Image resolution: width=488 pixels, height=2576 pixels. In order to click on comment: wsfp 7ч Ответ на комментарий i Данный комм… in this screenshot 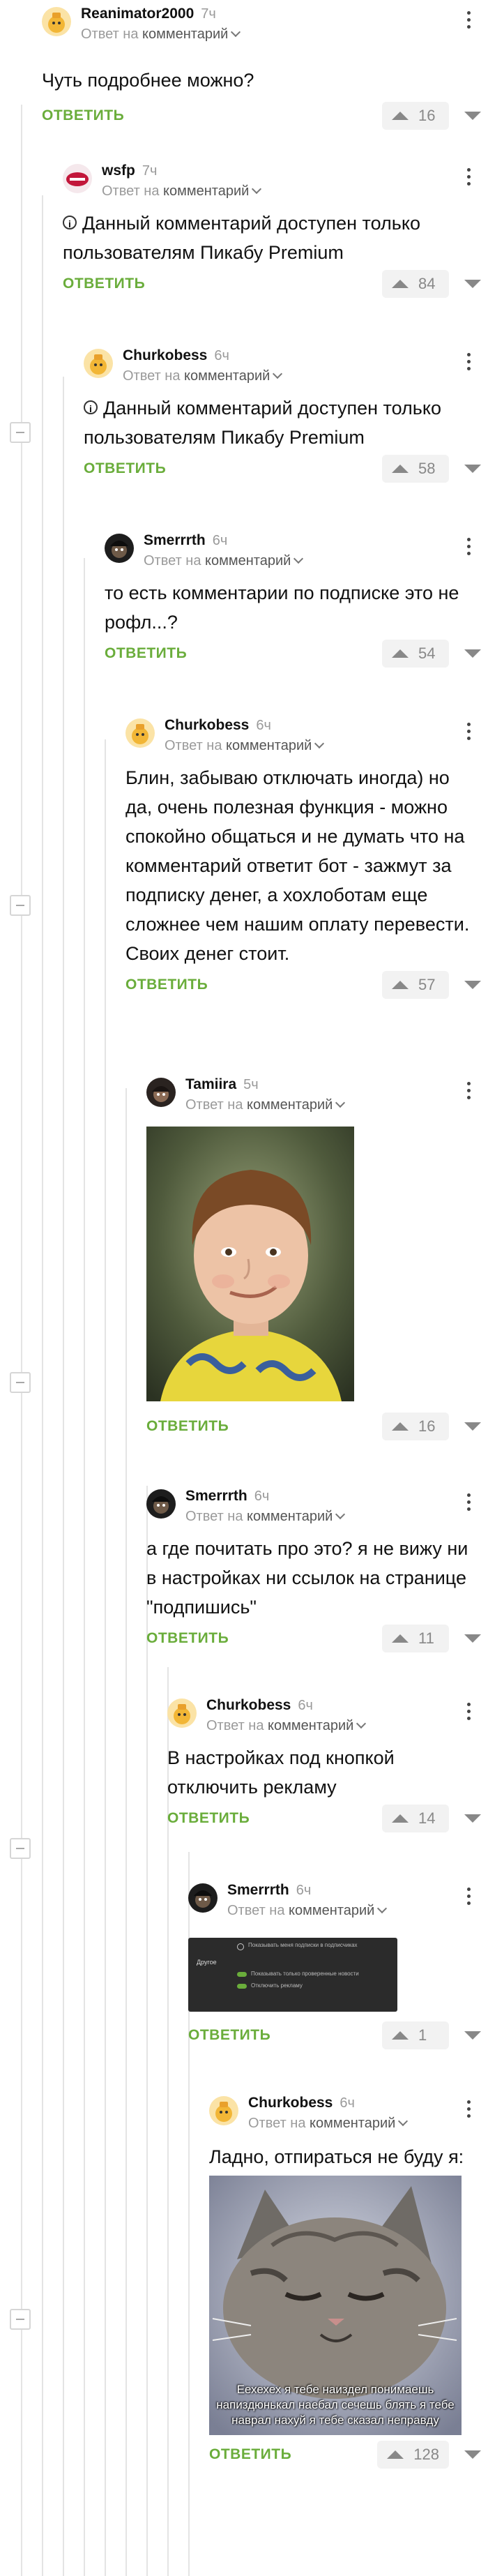, I will do `click(272, 231)`.